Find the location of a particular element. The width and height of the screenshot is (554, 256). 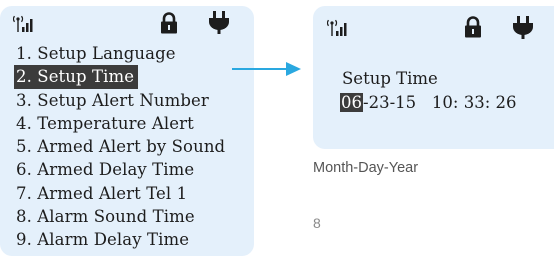

menu-item-armed-delay-time: 6. Armed Delay Time is located at coordinates (121, 169).